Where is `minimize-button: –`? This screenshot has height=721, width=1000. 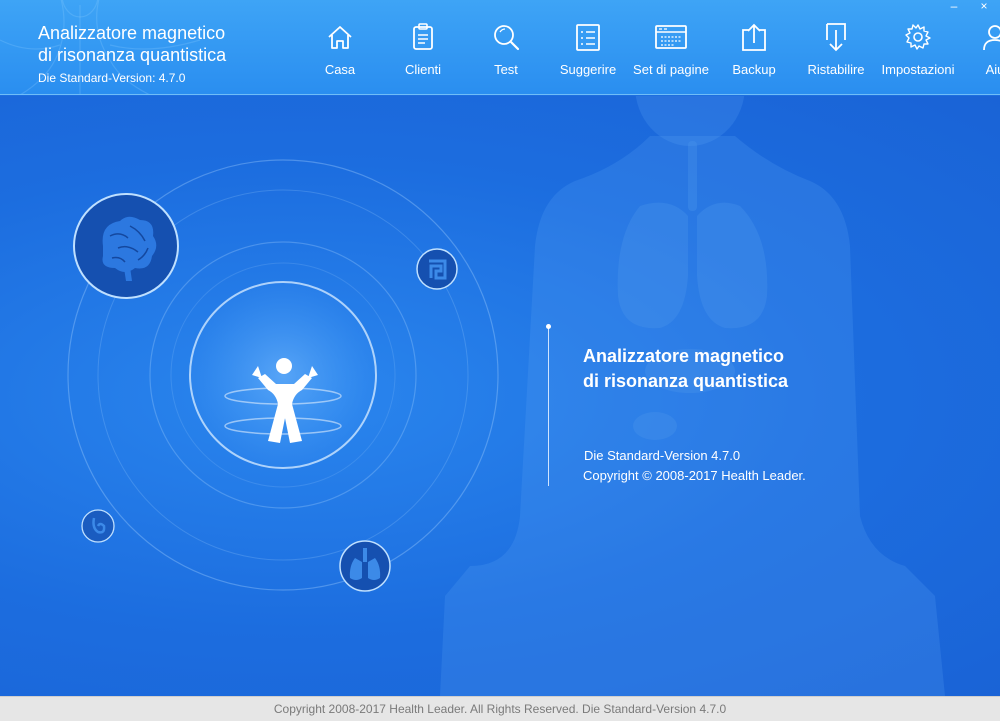 minimize-button: – is located at coordinates (954, 7).